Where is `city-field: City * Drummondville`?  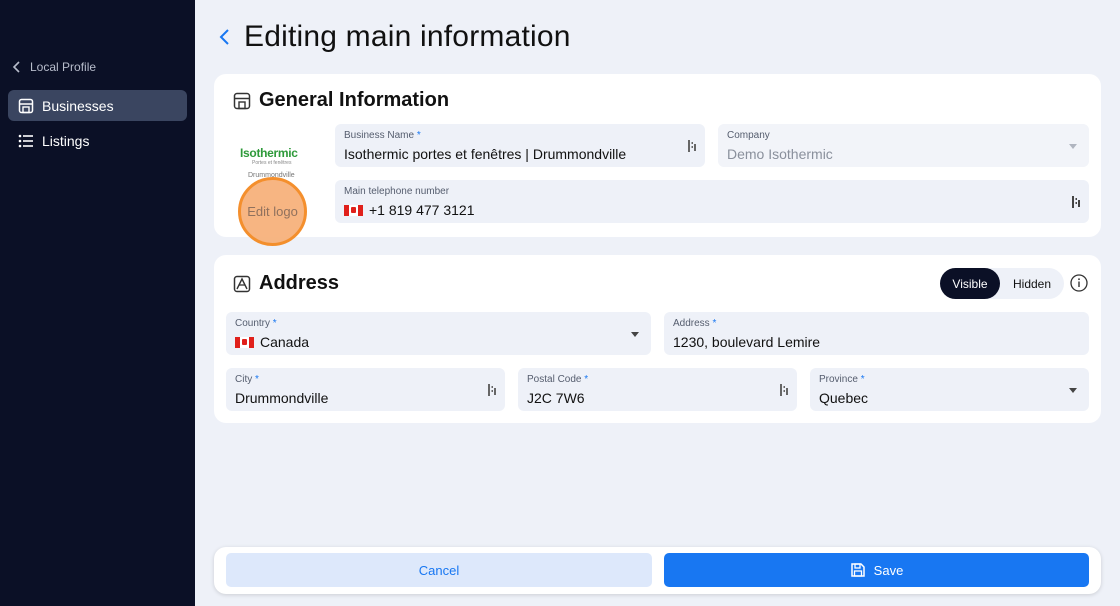 city-field: City * Drummondville is located at coordinates (365, 389).